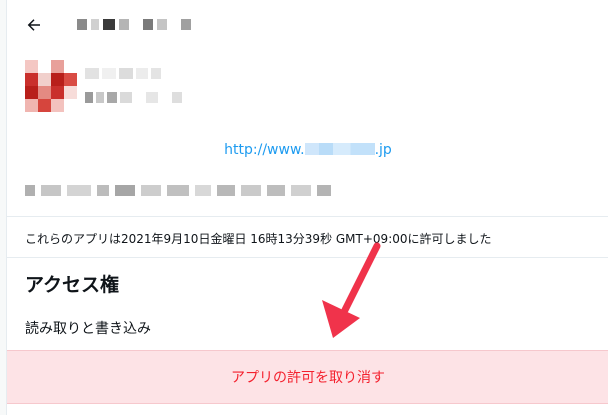 This screenshot has height=415, width=608. Describe the element at coordinates (51, 86) in the screenshot. I see `app-icon` at that location.